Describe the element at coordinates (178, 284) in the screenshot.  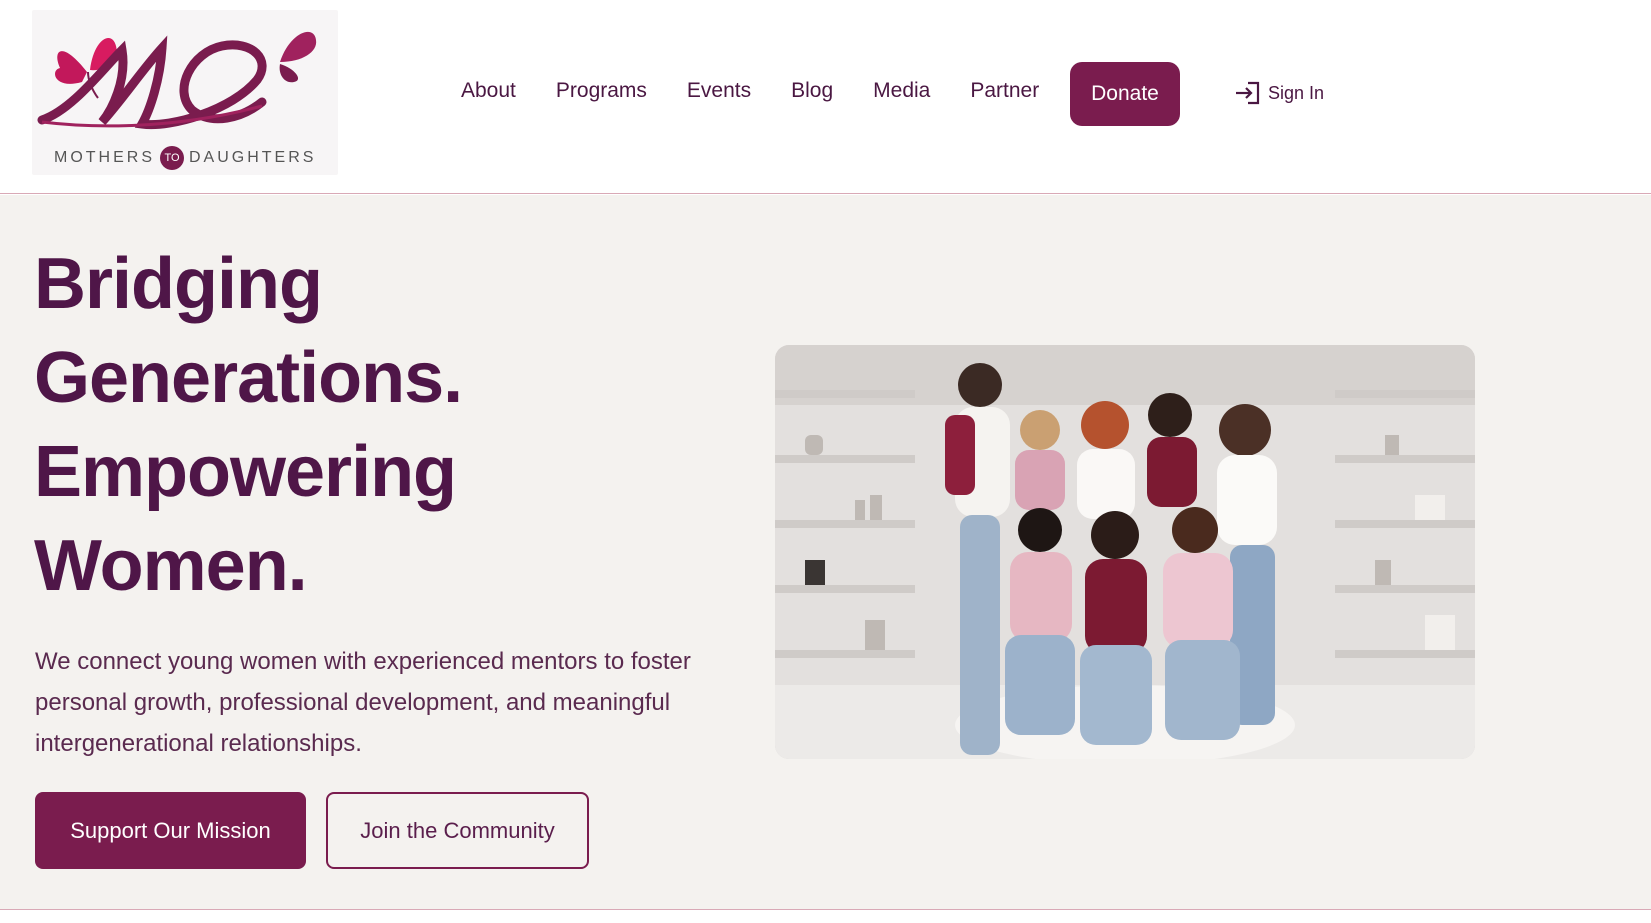
I see `headline-line-1: Bridging` at that location.